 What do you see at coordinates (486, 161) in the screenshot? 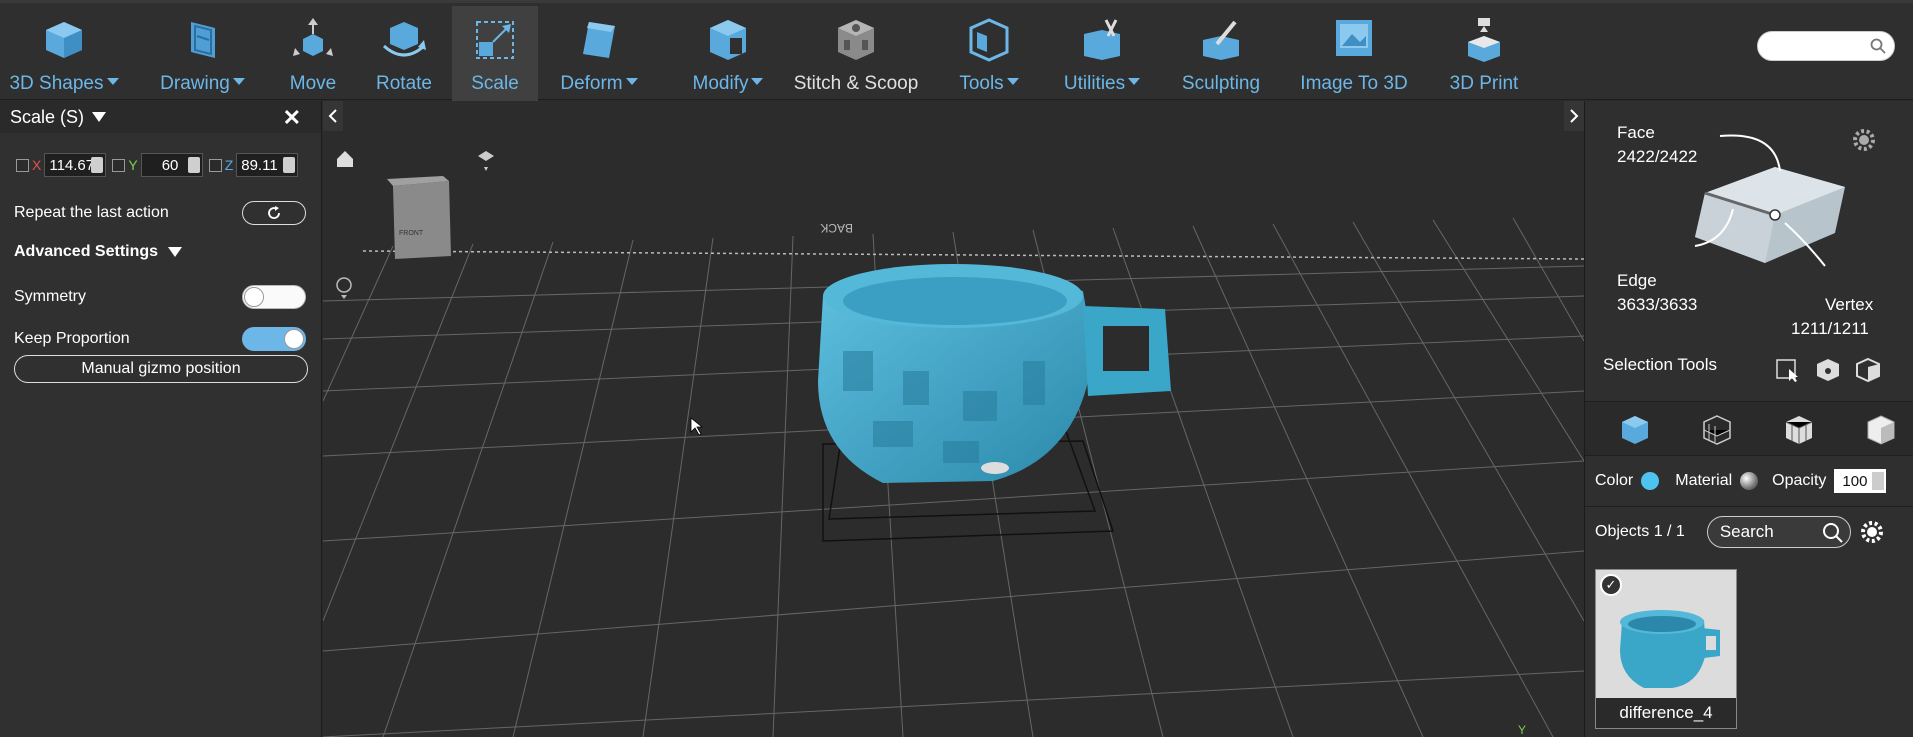
I see `camera-icon` at bounding box center [486, 161].